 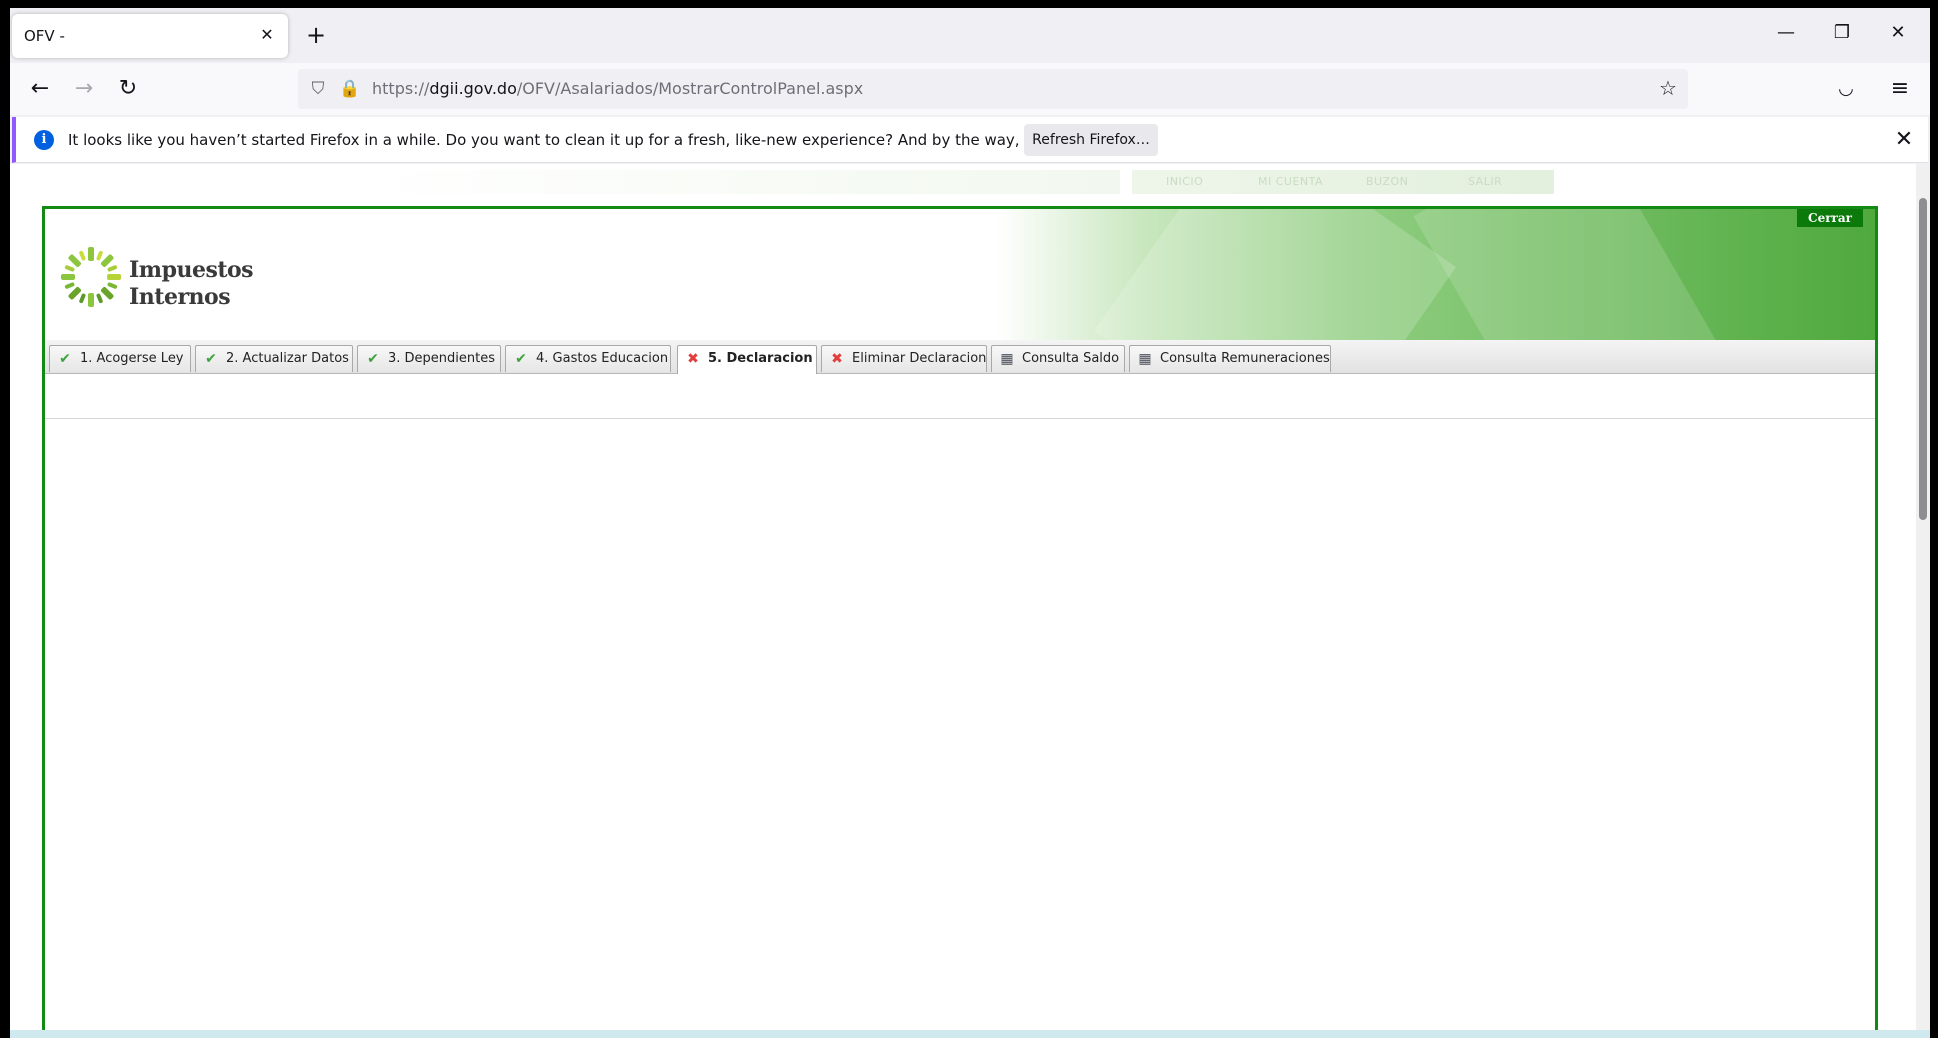 What do you see at coordinates (1290, 181) in the screenshot?
I see `menu-mi-cuenta: MI CUENTA` at bounding box center [1290, 181].